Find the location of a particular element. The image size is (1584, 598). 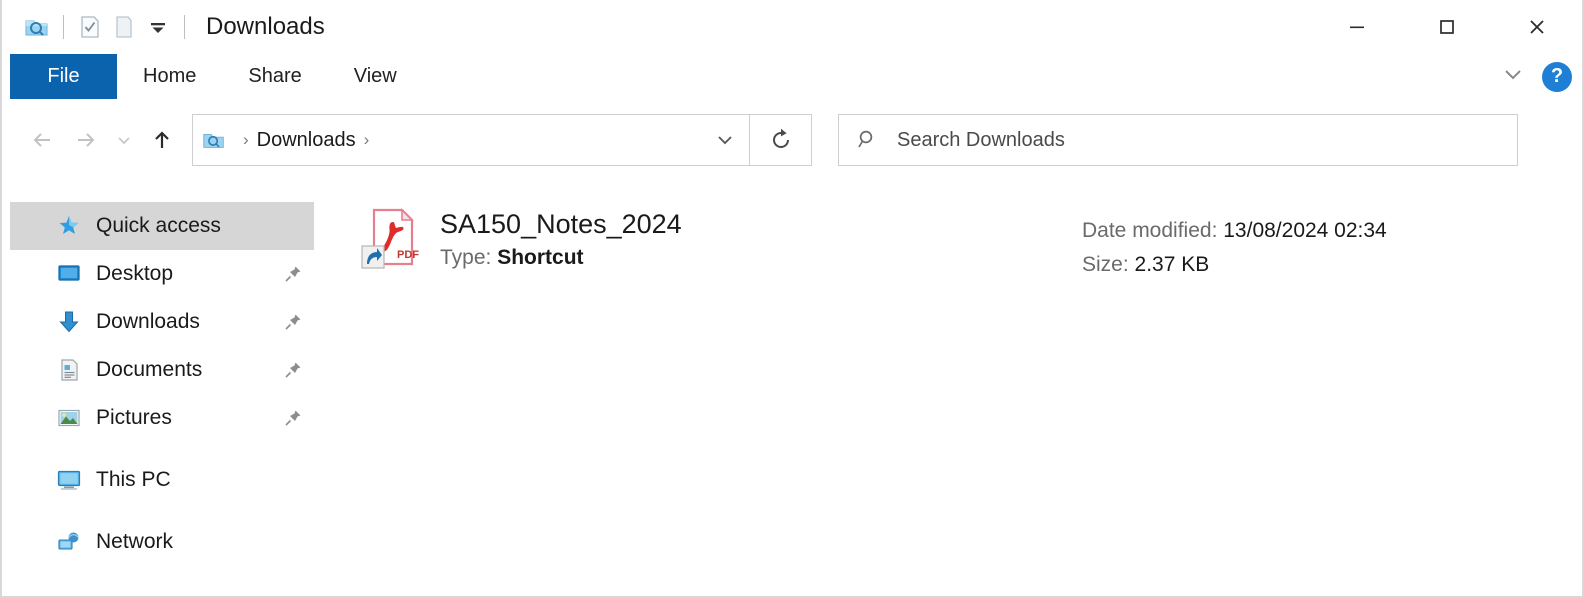

file-name: SA150_Notes_2024 is located at coordinates (561, 224).